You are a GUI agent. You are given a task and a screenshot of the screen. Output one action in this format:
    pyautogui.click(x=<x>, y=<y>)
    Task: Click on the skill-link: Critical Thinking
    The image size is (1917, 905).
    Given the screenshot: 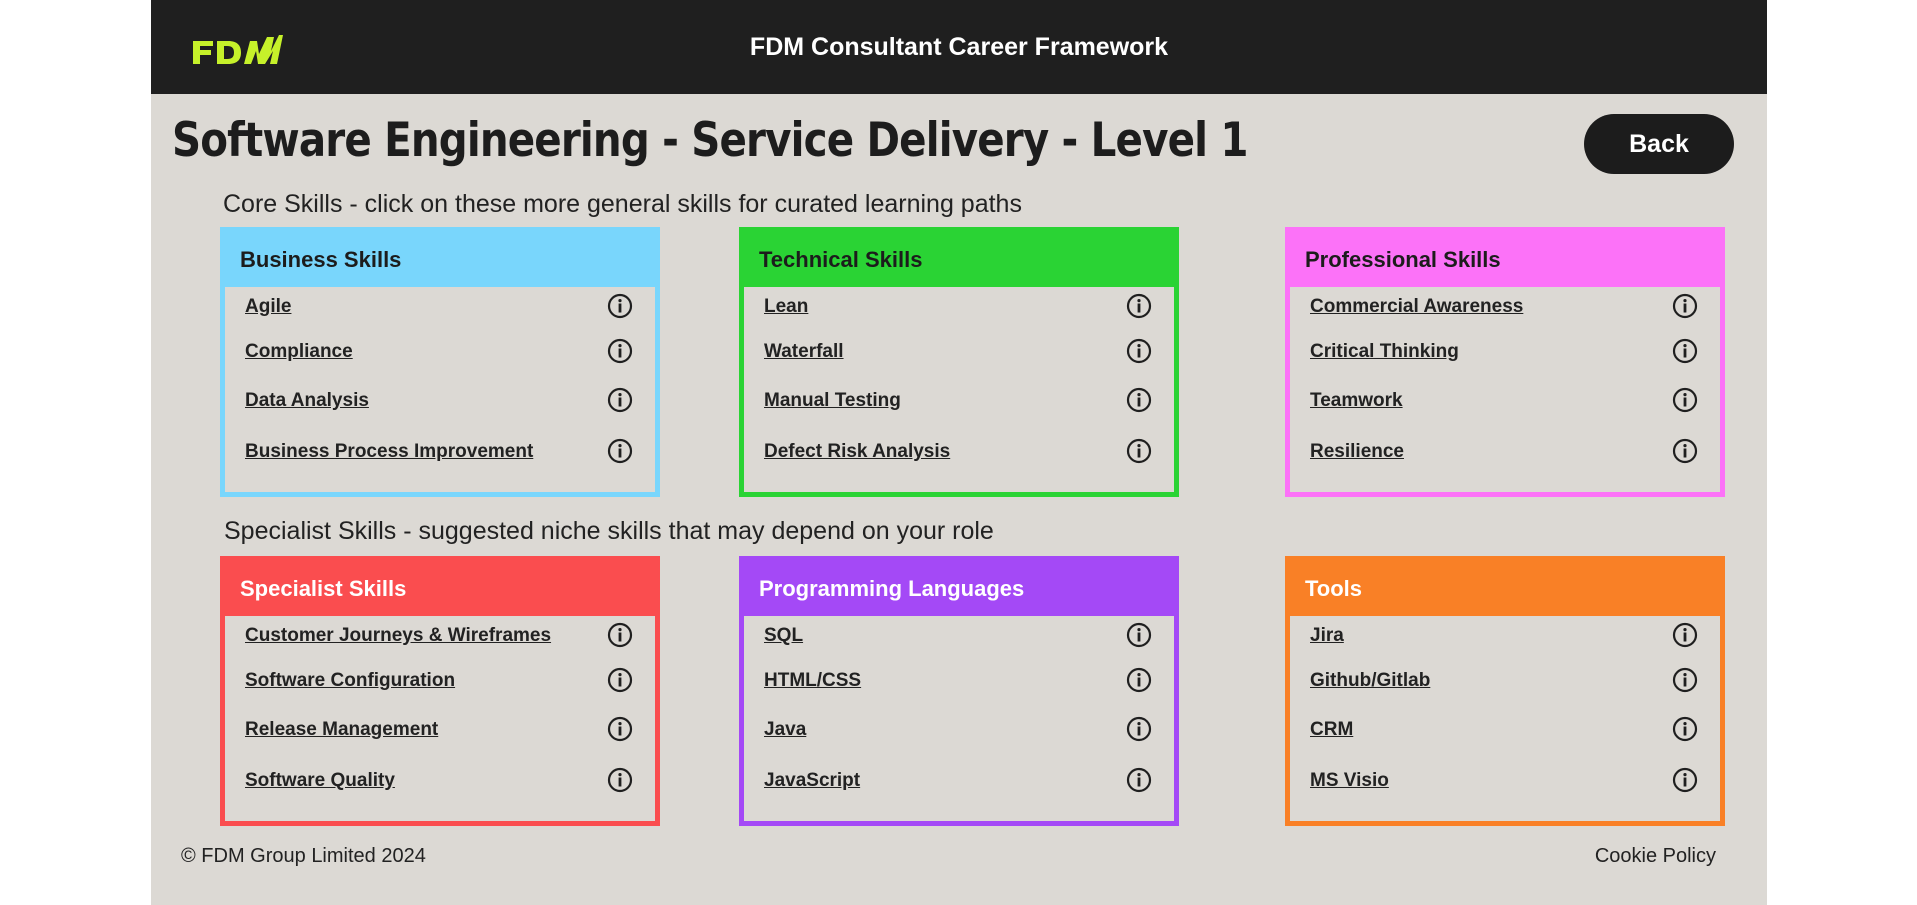 What is the action you would take?
    pyautogui.click(x=1384, y=352)
    